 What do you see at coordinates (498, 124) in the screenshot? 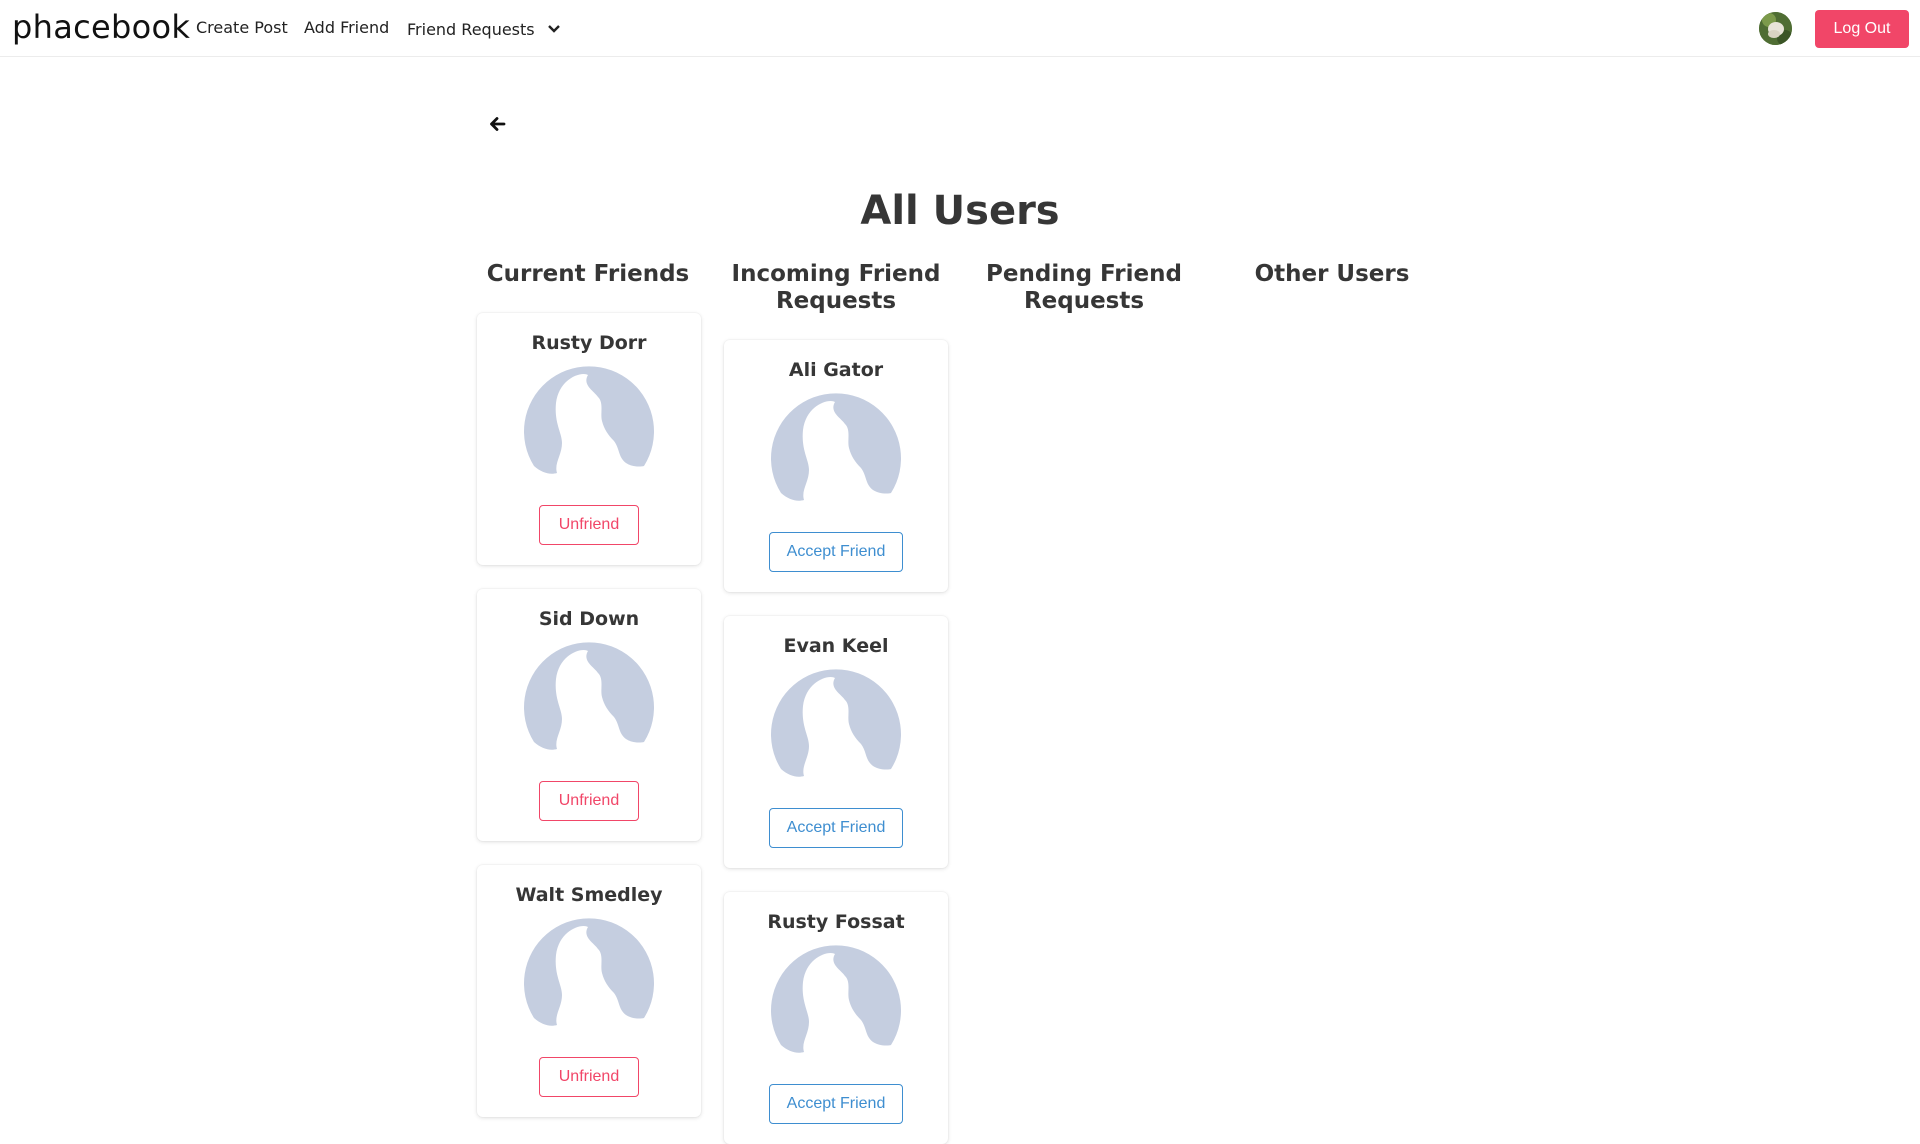
I see `arrow-left-icon` at bounding box center [498, 124].